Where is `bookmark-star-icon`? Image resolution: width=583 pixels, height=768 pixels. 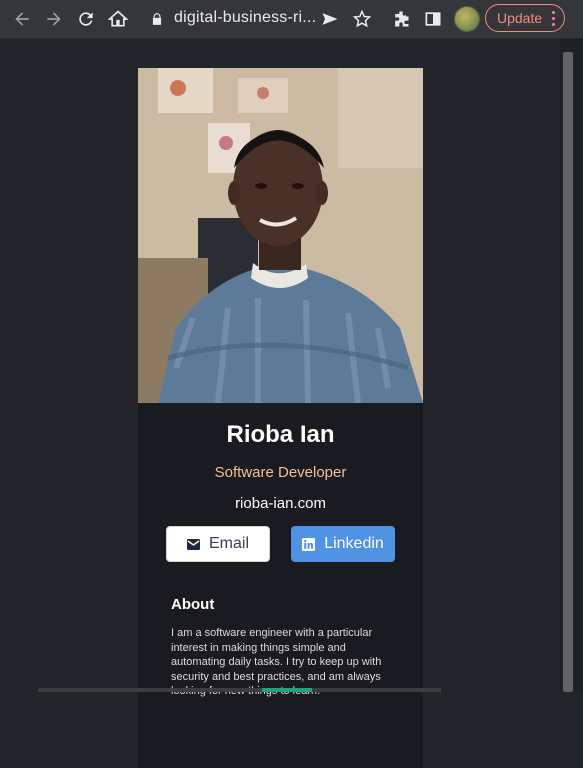
bookmark-star-icon is located at coordinates (362, 19).